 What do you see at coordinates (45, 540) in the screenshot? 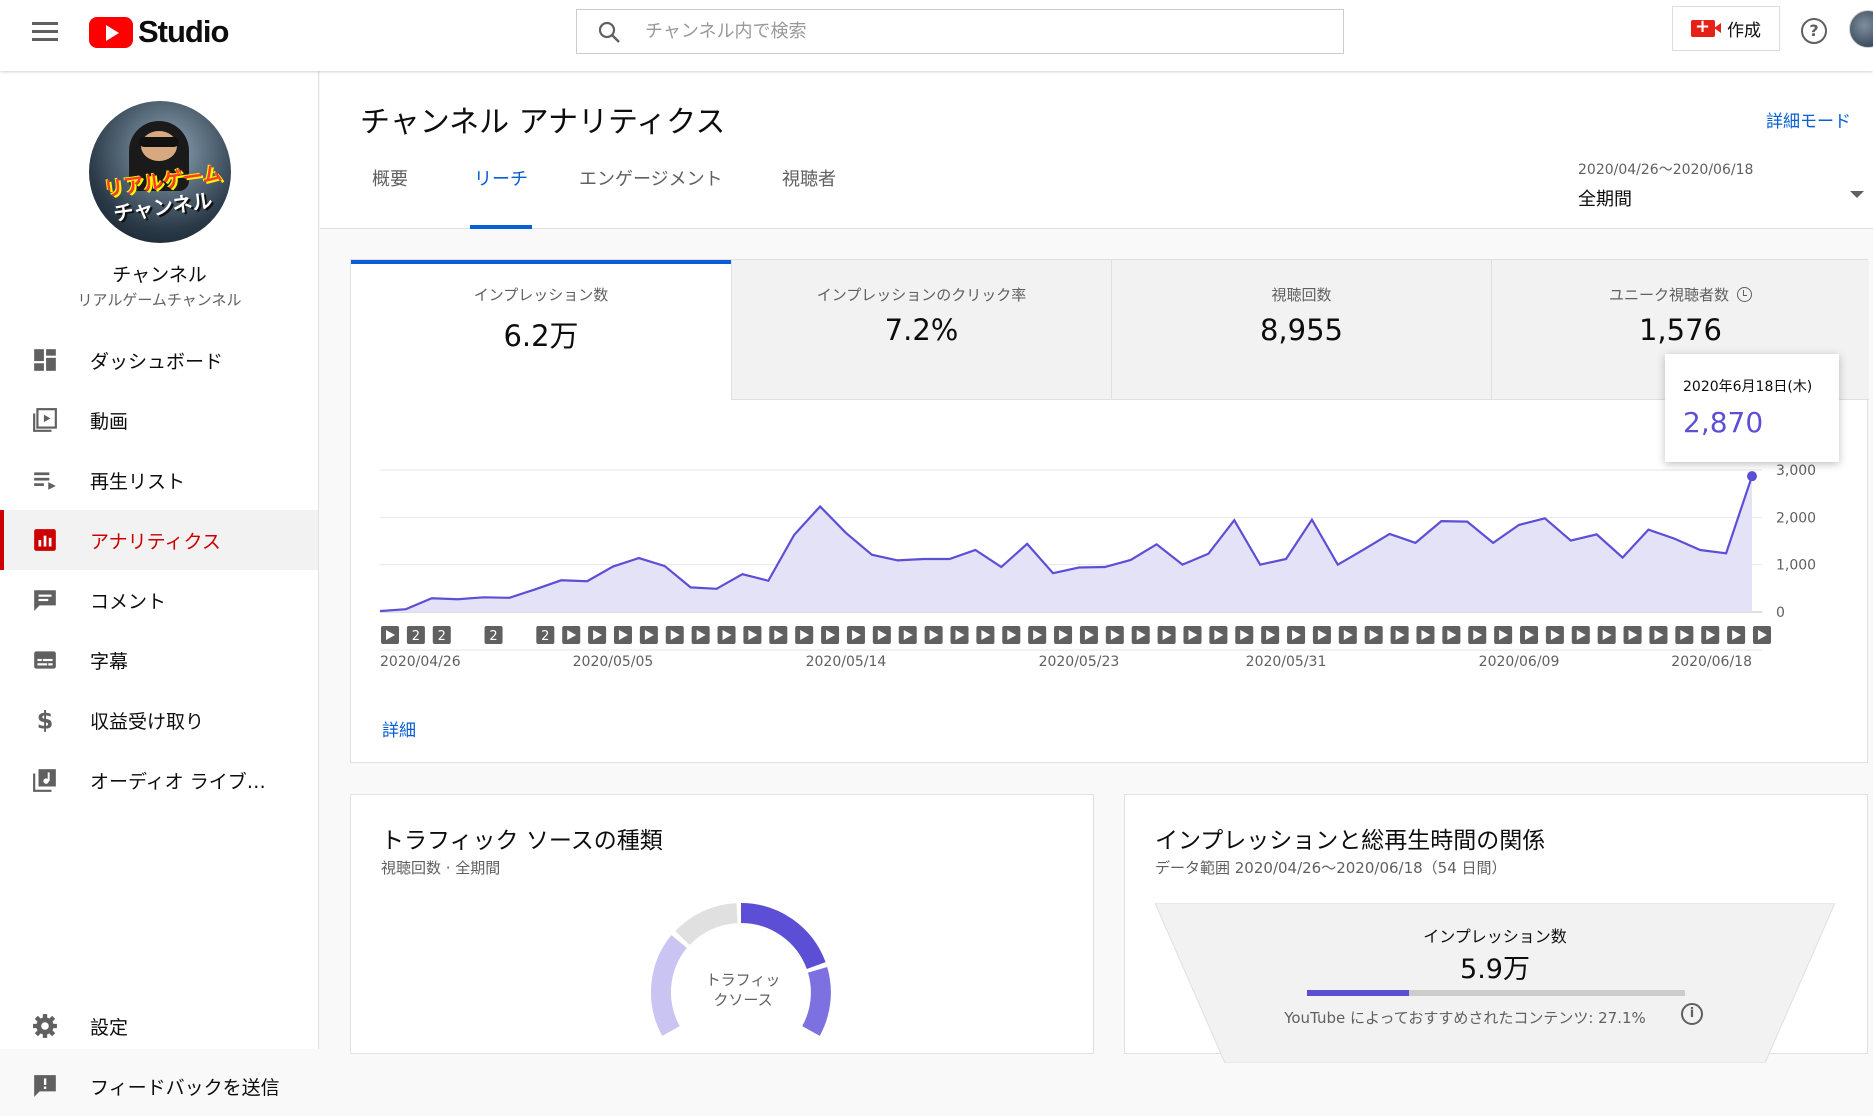
I see `analytics-icon` at bounding box center [45, 540].